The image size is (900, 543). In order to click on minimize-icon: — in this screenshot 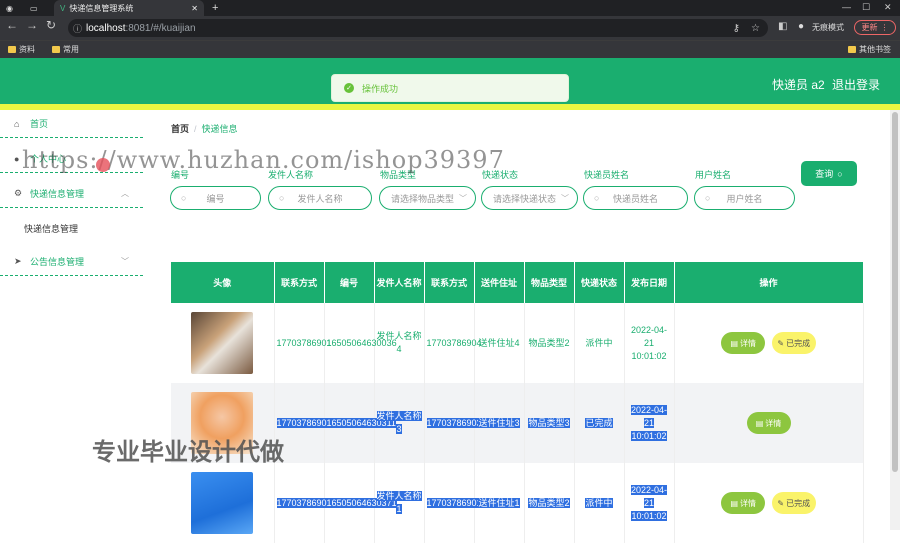, I will do `click(846, 7)`.